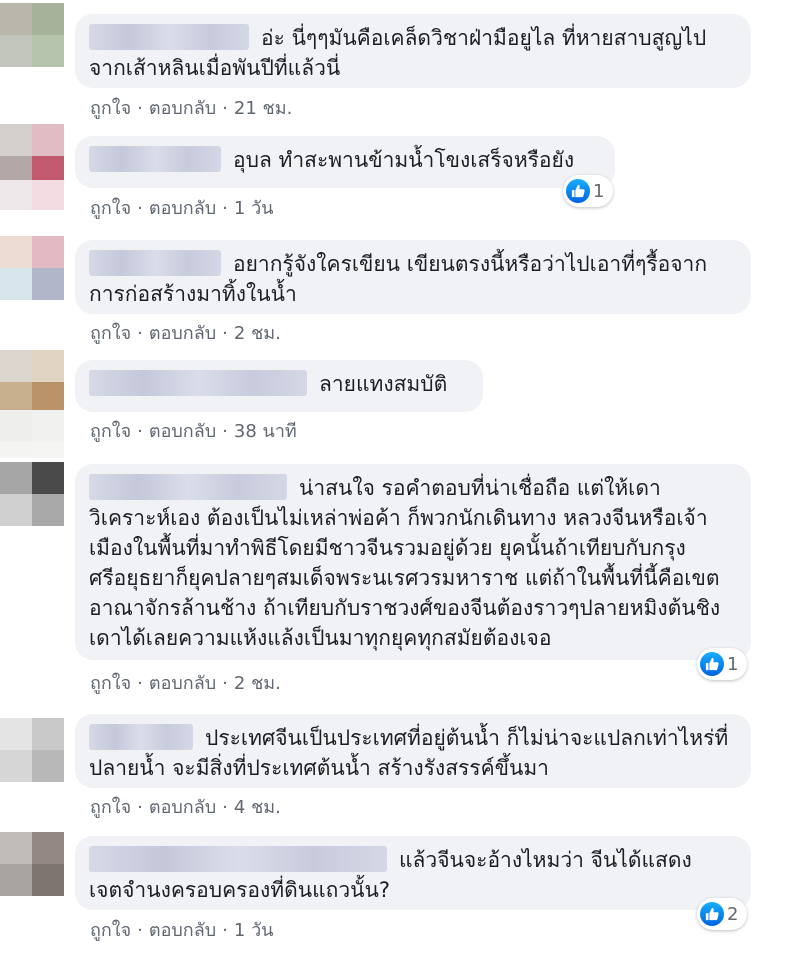  I want to click on comment-bubble: ลายแทงสมบัติ, so click(279, 386).